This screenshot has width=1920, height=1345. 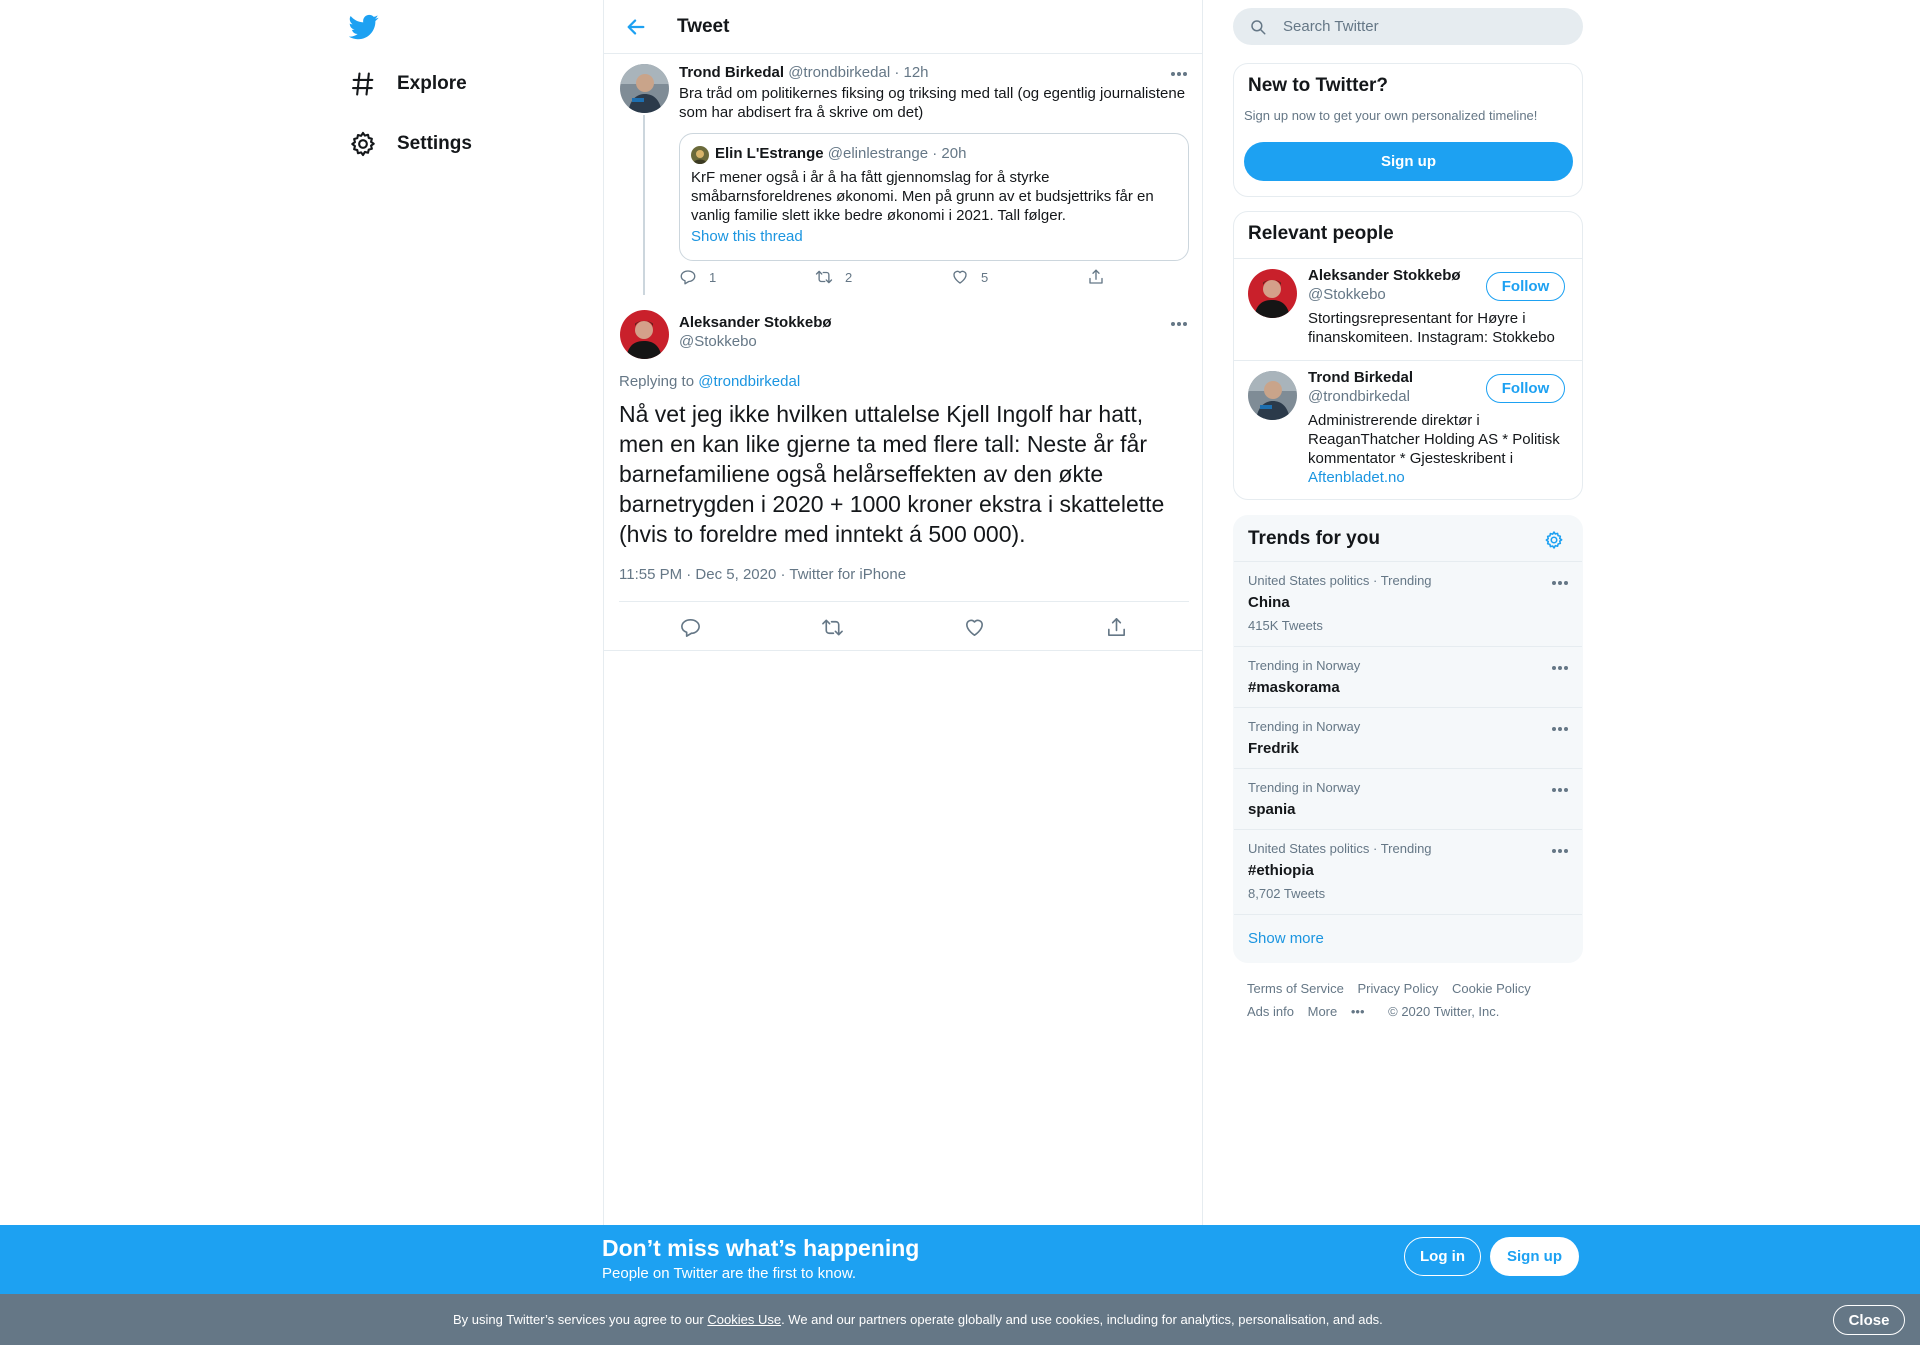 I want to click on more-link: More •••, so click(x=1341, y=1011).